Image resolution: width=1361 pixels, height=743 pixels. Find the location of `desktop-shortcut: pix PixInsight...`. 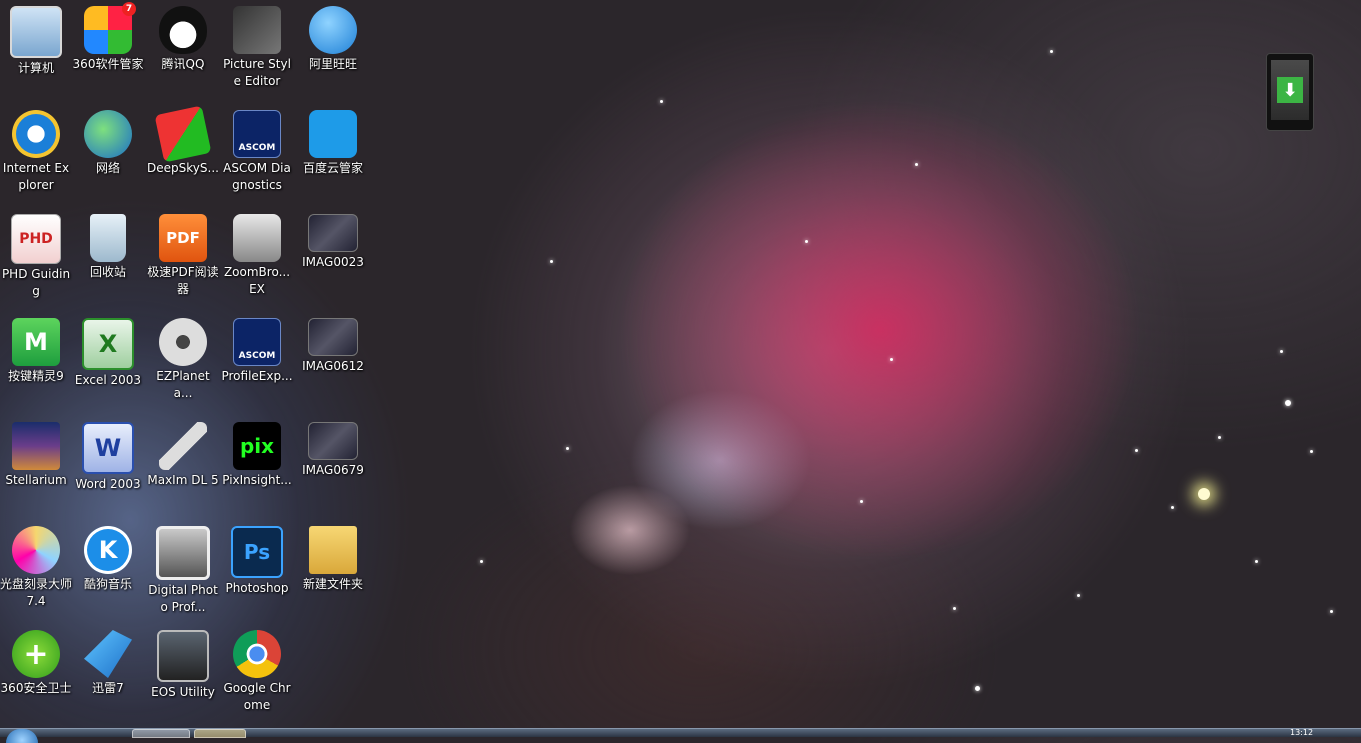

desktop-shortcut: pix PixInsight... is located at coordinates (257, 455).